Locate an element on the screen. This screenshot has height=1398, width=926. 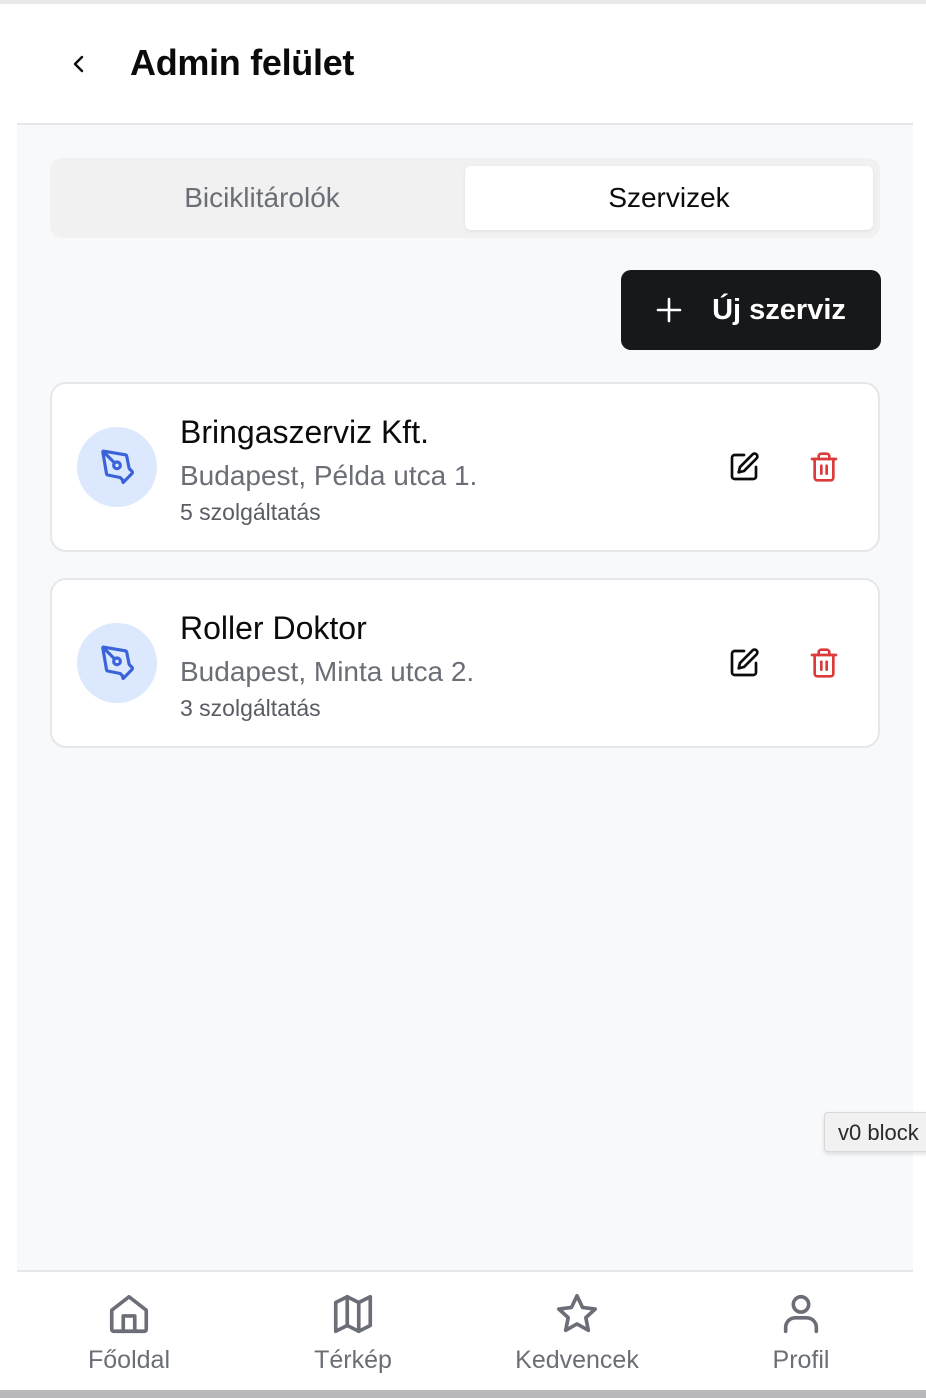
nav-item-terkep: Térkép is located at coordinates (353, 1331).